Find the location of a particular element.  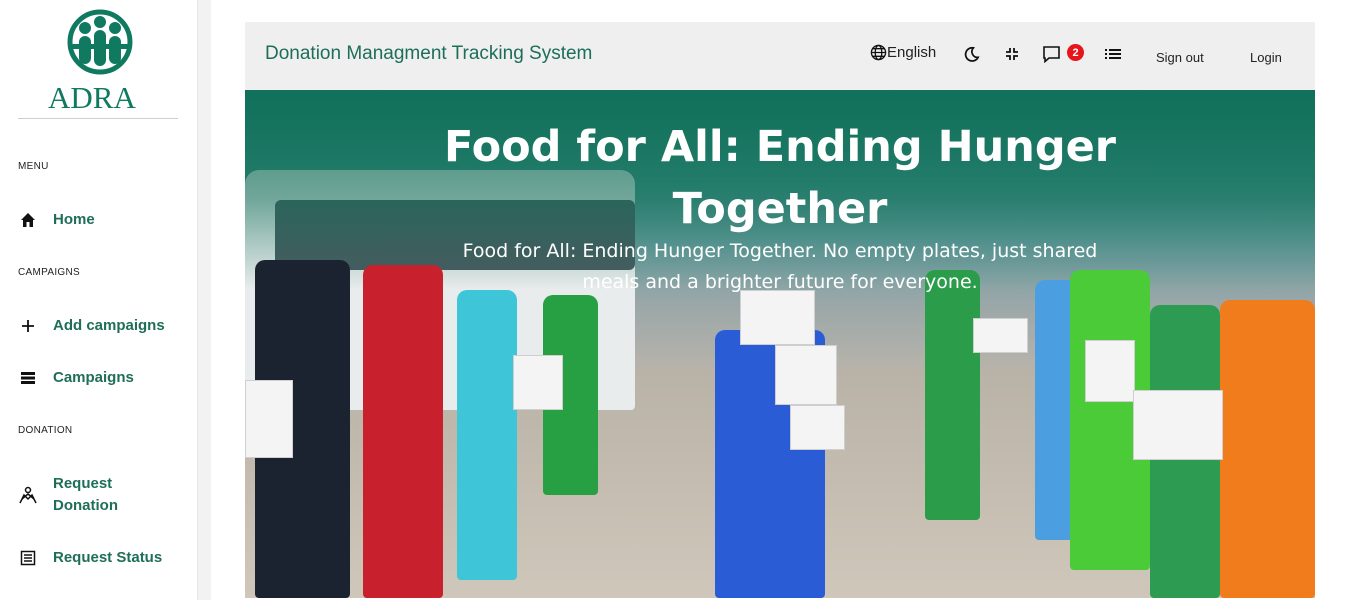

language-selector: English is located at coordinates (903, 52).